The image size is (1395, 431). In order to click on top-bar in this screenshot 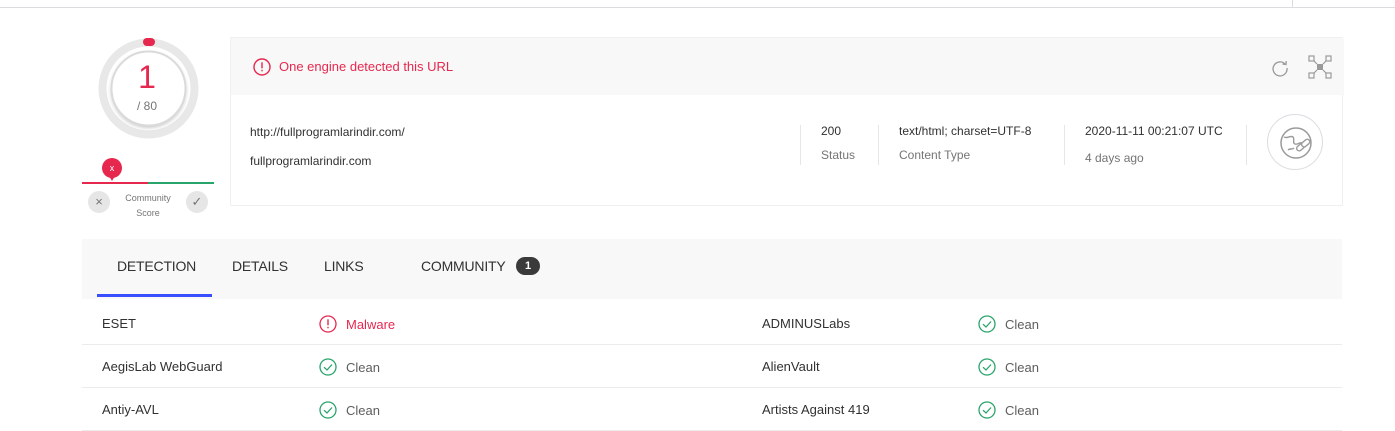, I will do `click(697, 4)`.